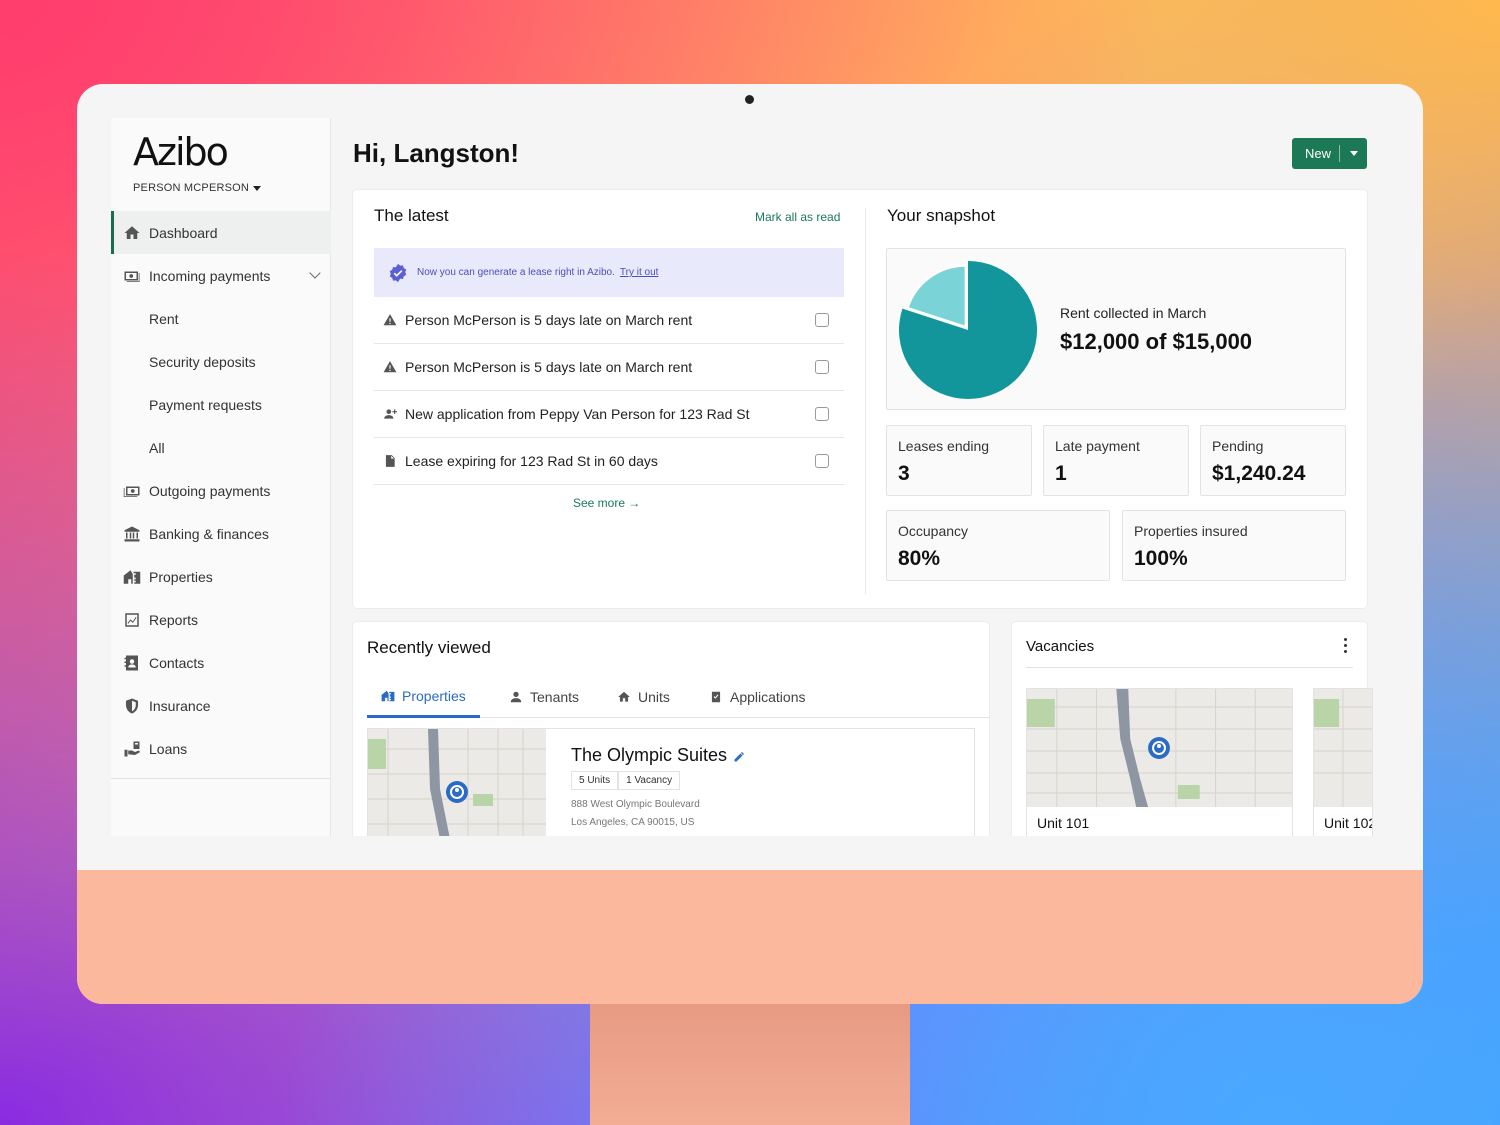 This screenshot has width=1500, height=1125. I want to click on stat-pending: Pending $1,240.24, so click(1273, 460).